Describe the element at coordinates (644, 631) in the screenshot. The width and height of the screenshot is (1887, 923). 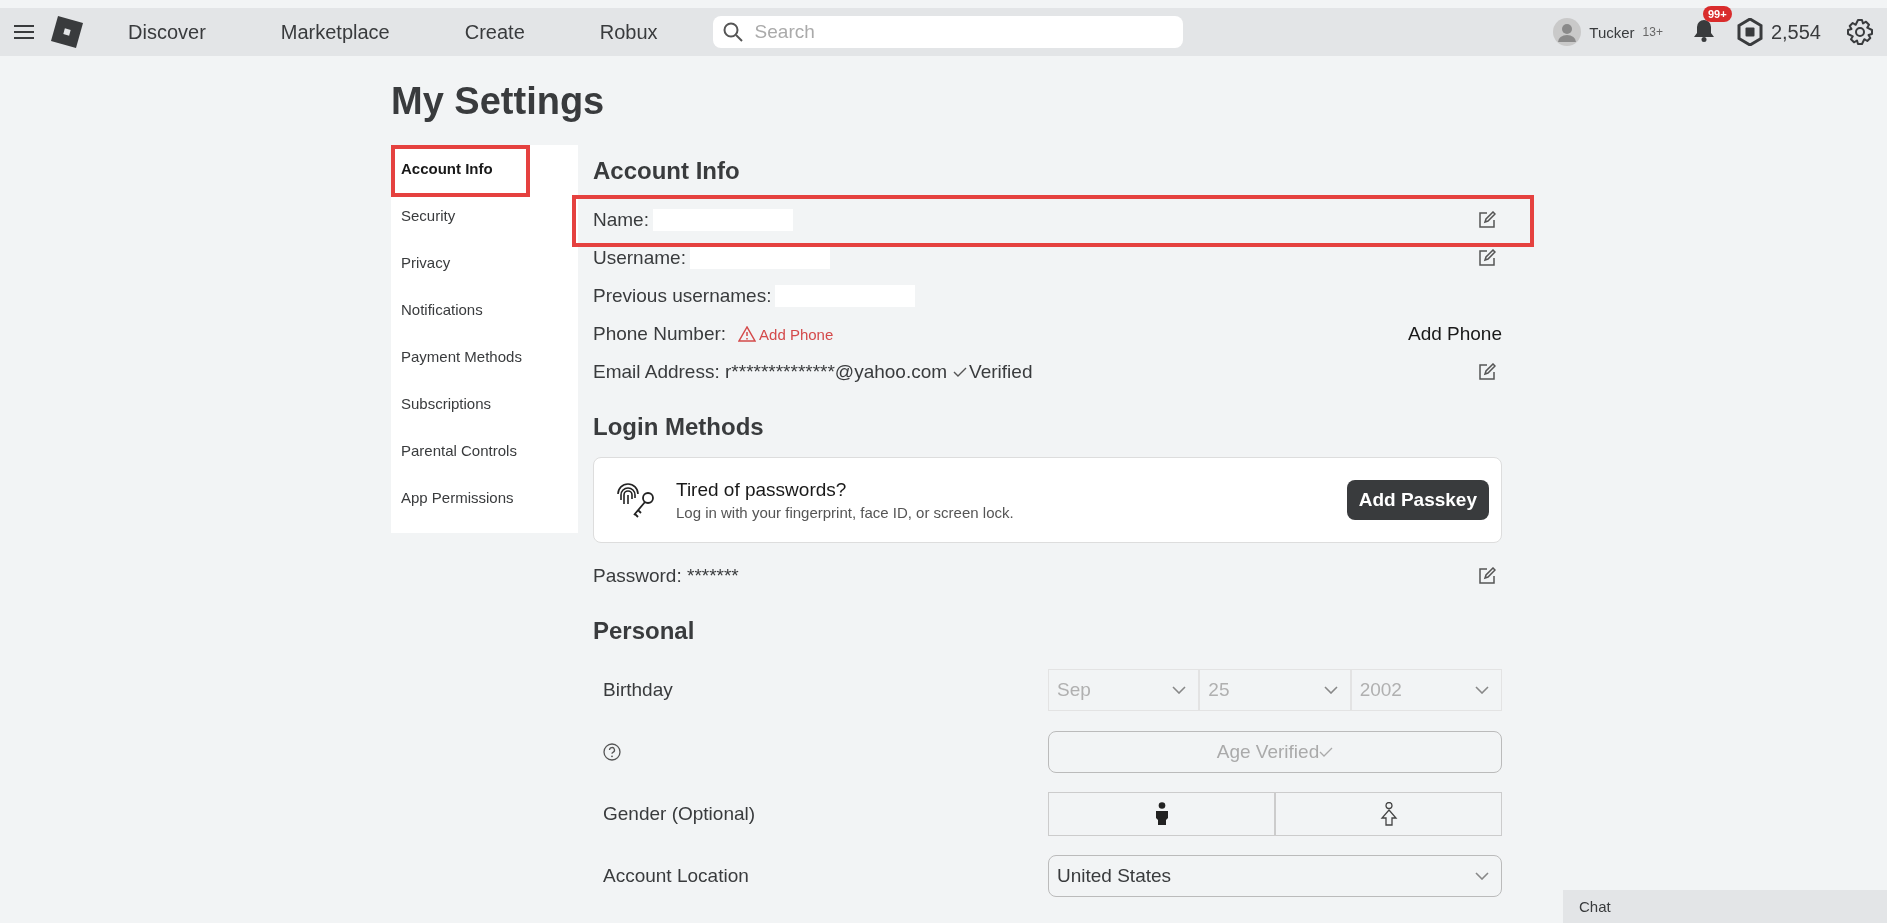
I see `section-title: Personal` at that location.